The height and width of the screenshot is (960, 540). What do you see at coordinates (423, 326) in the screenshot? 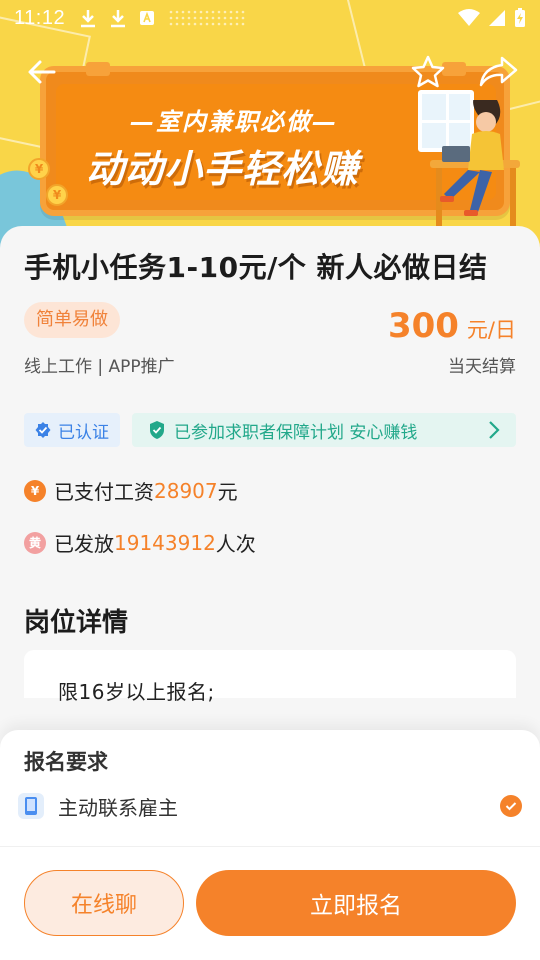
I see `salary-amount: 300` at bounding box center [423, 326].